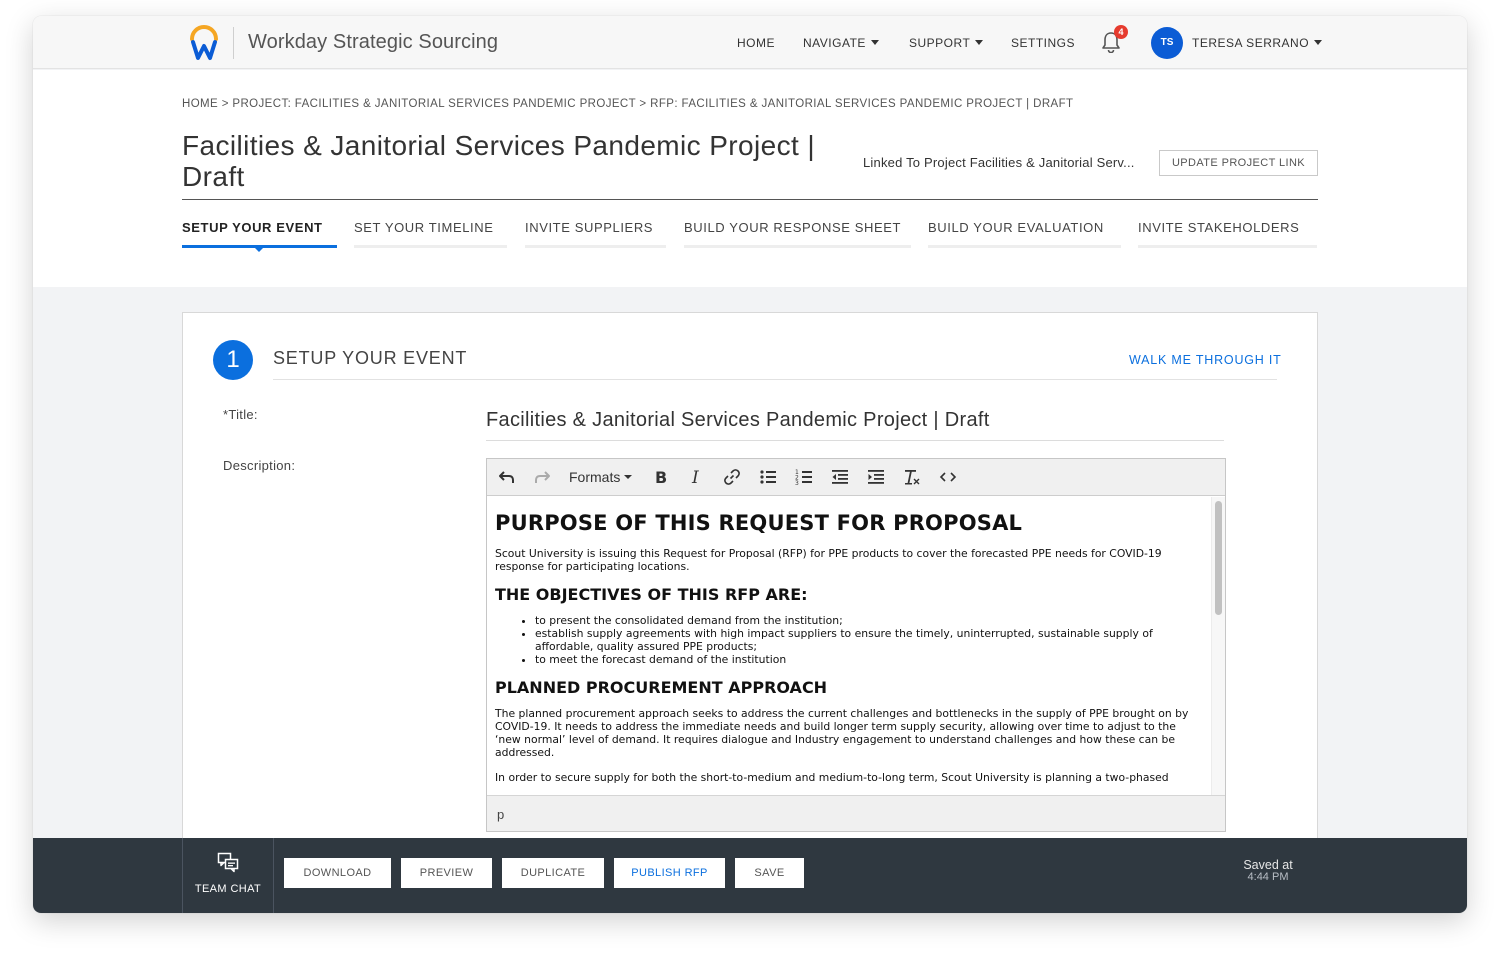 The width and height of the screenshot is (1500, 963). I want to click on svg-text: B, so click(661, 477).